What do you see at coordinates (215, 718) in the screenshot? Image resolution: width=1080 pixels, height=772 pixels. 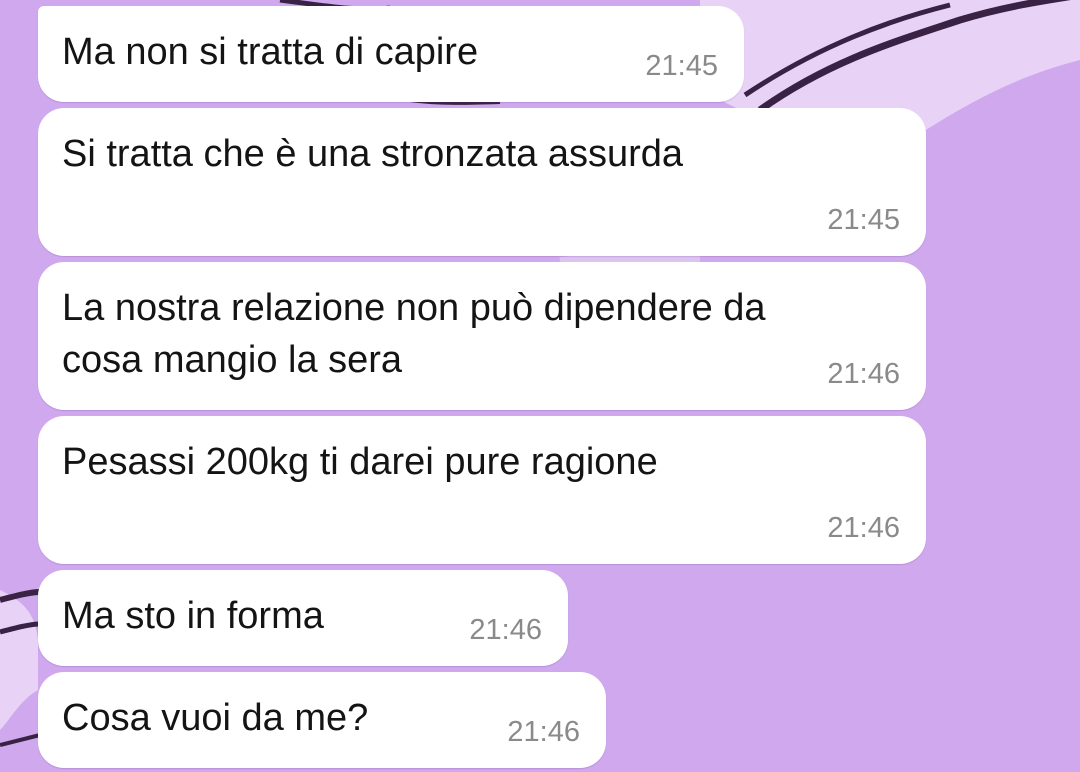 I see `message-text: Cosa vuoi da me?` at bounding box center [215, 718].